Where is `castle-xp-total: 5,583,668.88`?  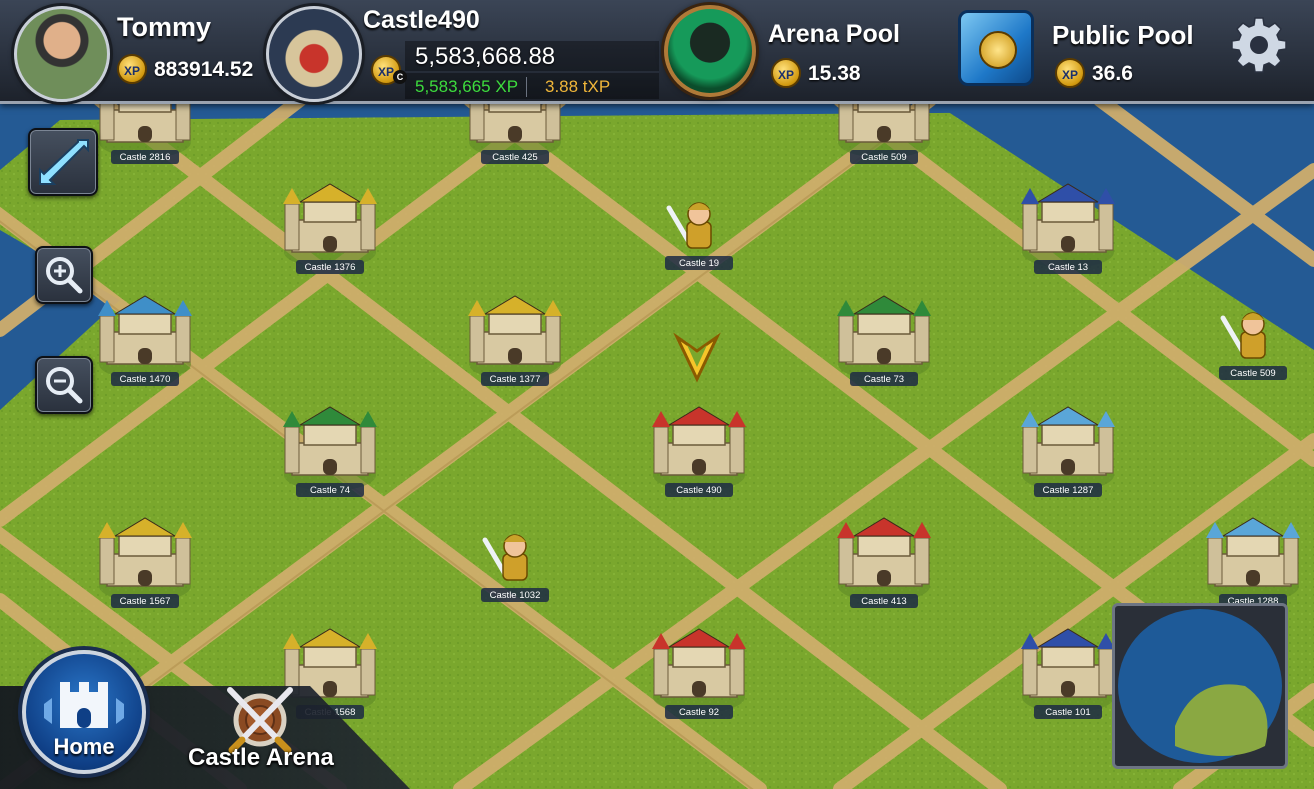 castle-xp-total: 5,583,668.88 is located at coordinates (485, 56).